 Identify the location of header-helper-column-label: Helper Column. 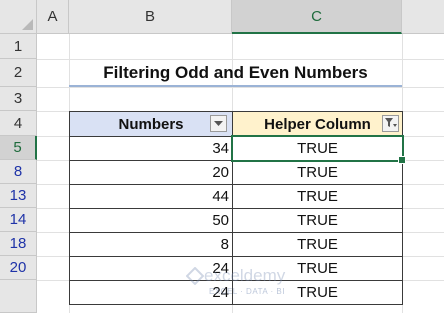
(317, 124).